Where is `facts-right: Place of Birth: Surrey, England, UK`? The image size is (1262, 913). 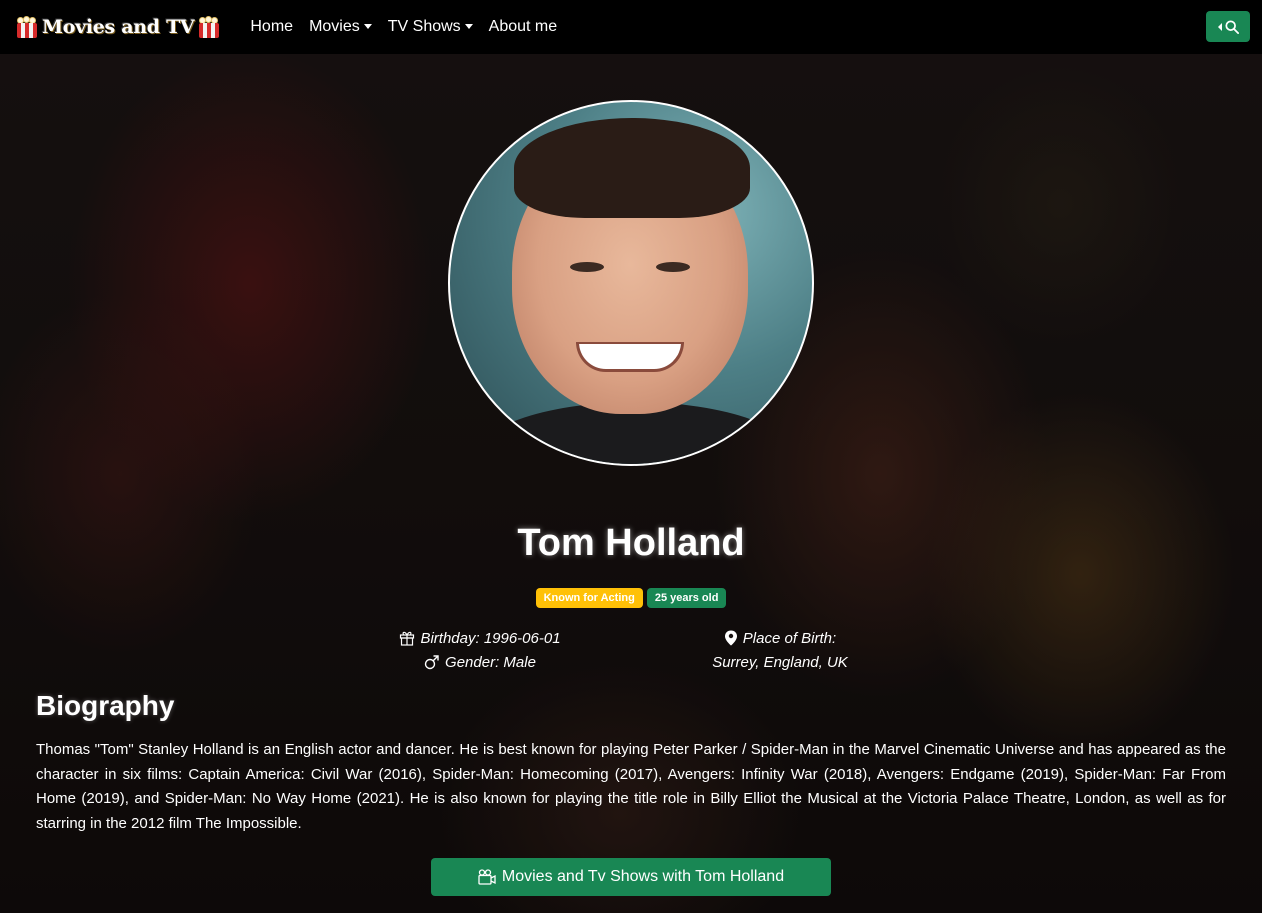 facts-right: Place of Birth: Surrey, England, UK is located at coordinates (780, 650).